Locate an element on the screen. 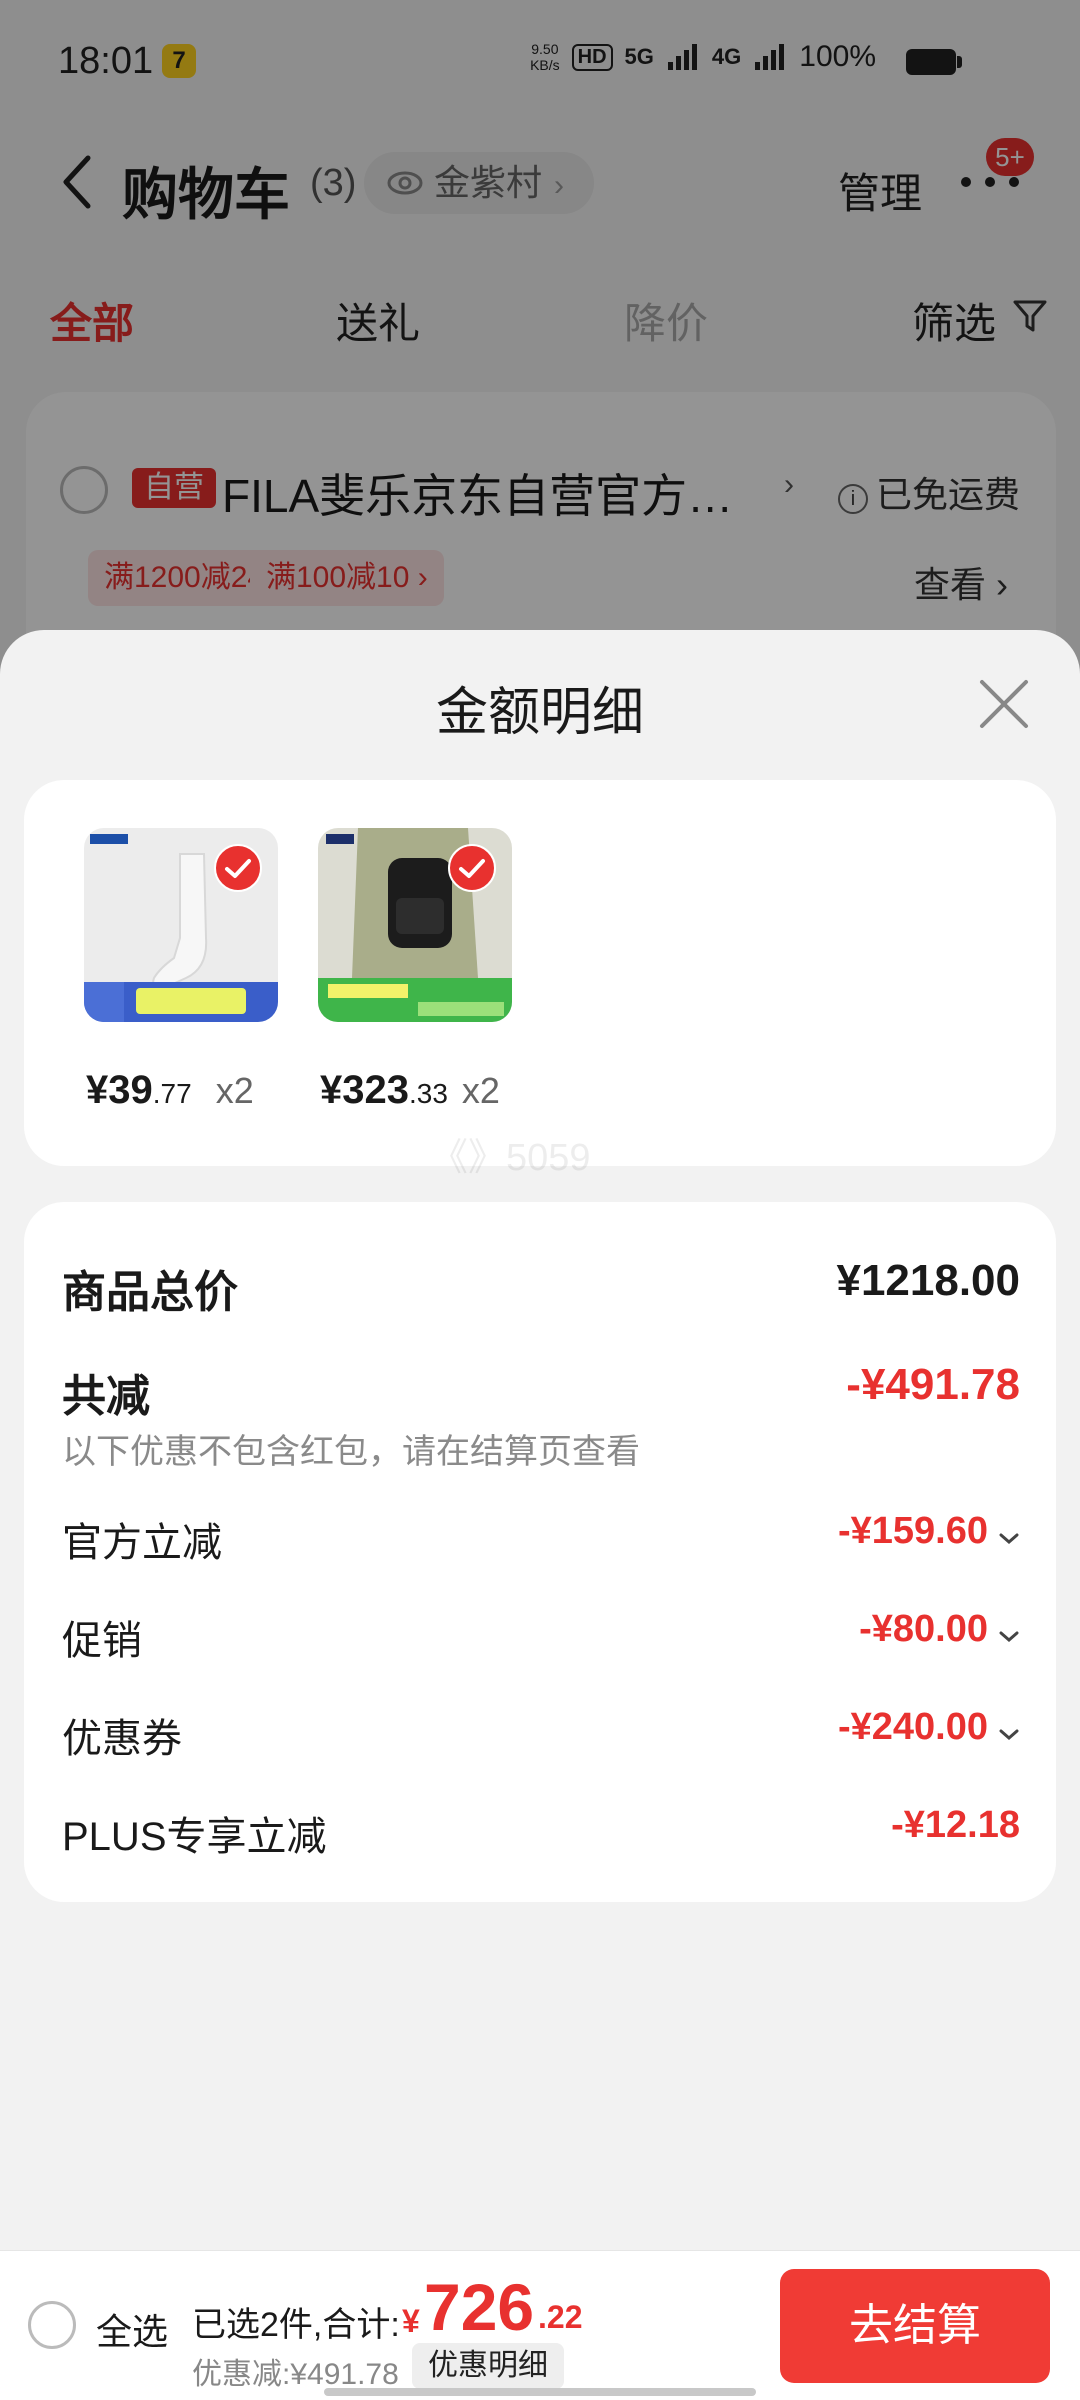 The image size is (1080, 2400). selected-item: ¥39.77 x2 is located at coordinates (181, 970).